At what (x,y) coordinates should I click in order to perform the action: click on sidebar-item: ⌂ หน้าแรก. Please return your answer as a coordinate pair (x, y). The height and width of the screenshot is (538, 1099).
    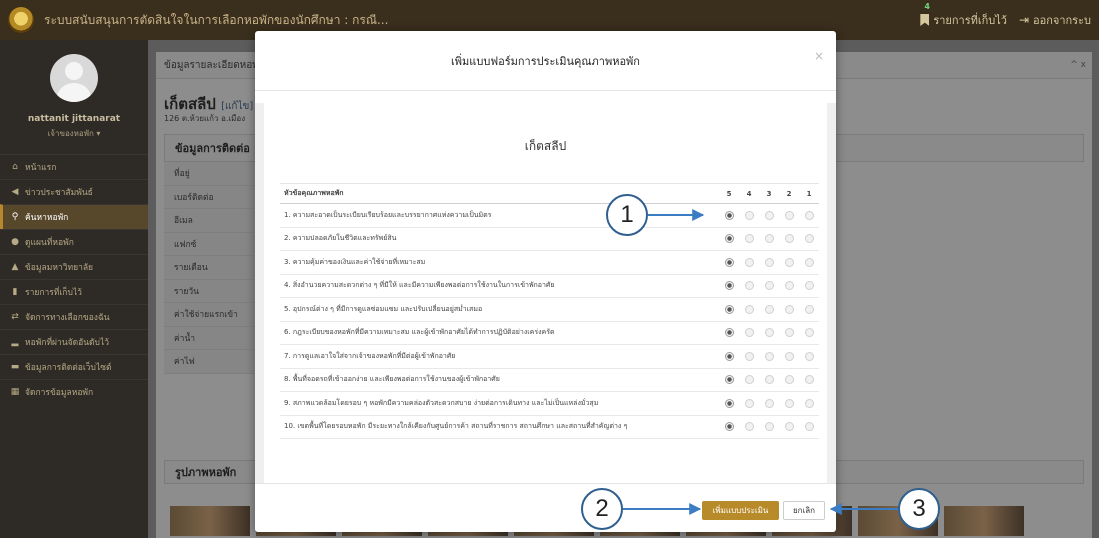
    Looking at the image, I should click on (74, 166).